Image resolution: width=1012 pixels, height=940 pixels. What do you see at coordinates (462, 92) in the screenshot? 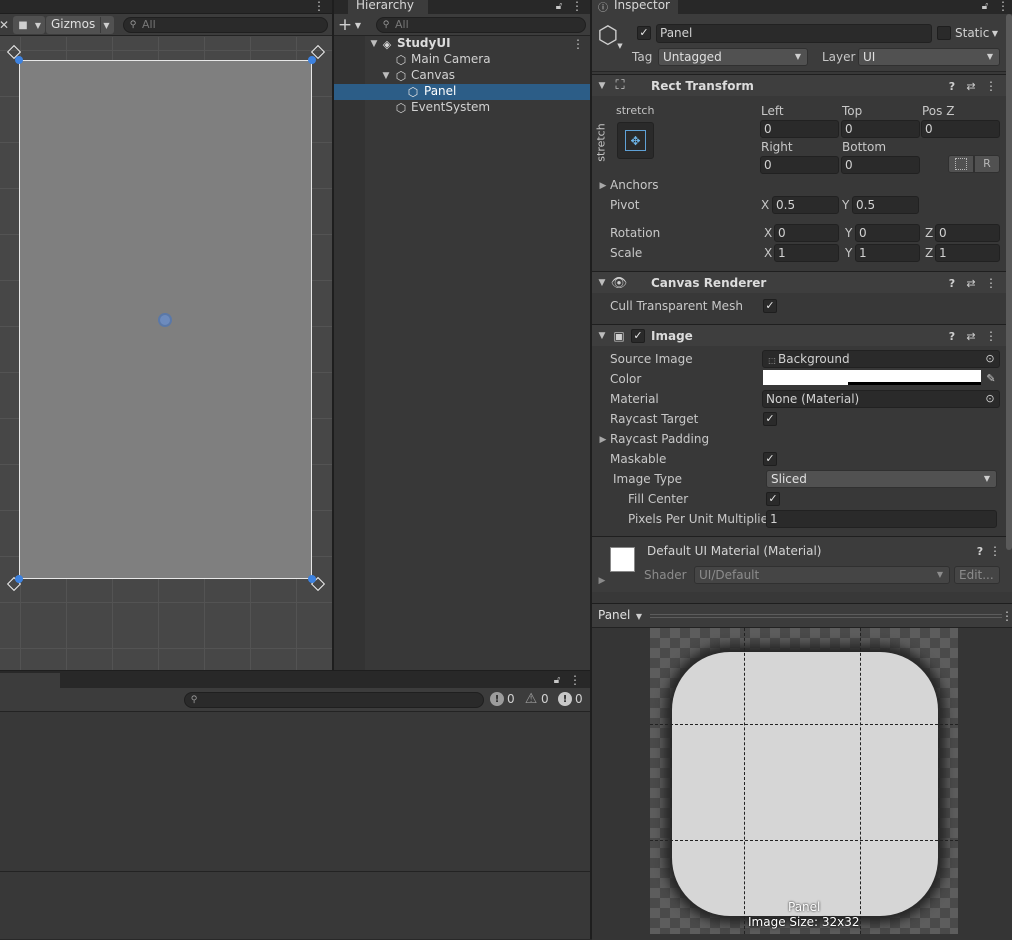
I see `hierarchy-item-panel: ⬡ Panel` at bounding box center [462, 92].